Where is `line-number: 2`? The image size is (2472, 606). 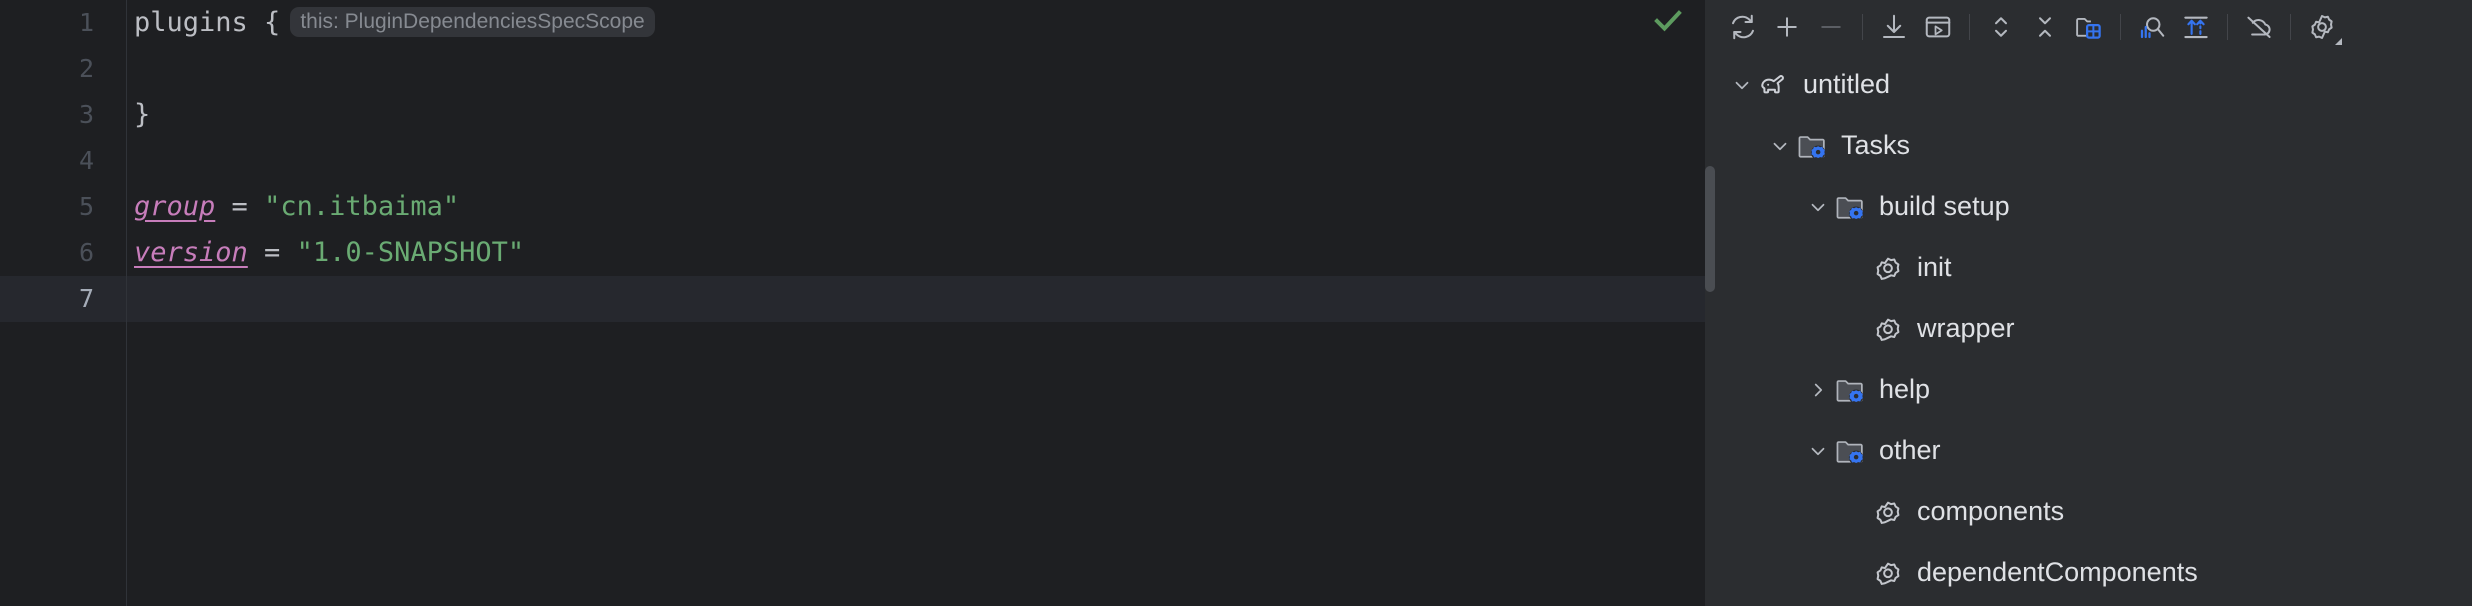
line-number: 2 is located at coordinates (63, 69).